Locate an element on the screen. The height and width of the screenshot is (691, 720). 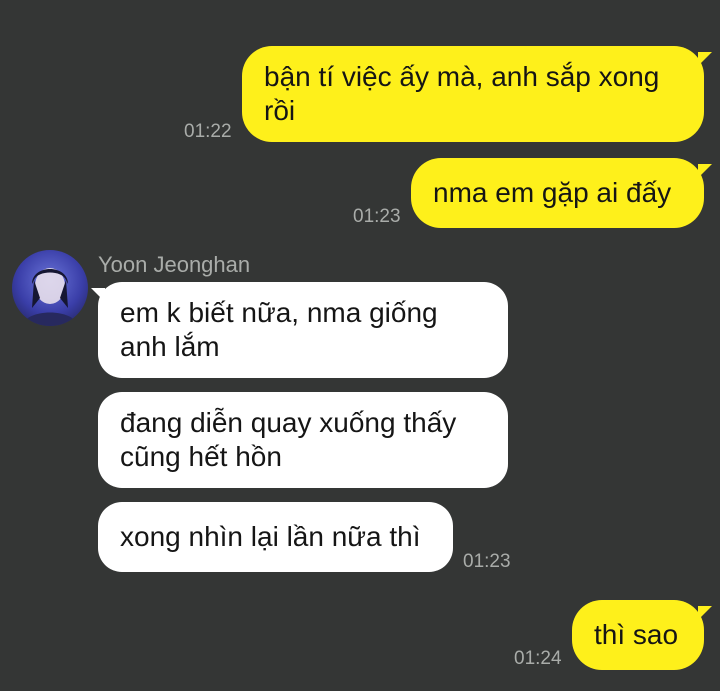
their-message-bubble: xong nhìn lại lần nữa thì is located at coordinates (275, 537).